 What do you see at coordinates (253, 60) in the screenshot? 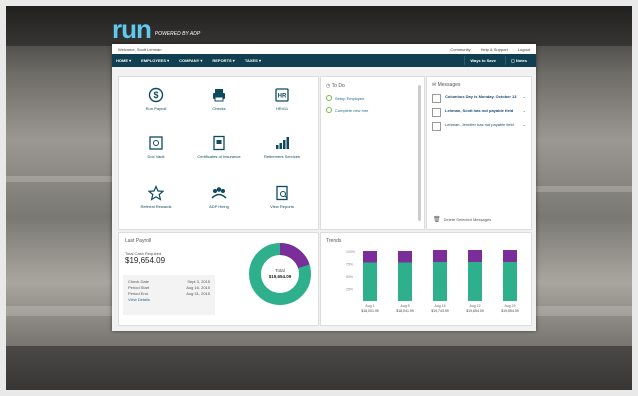
I see `nav-taxes: TAXES ▾` at bounding box center [253, 60].